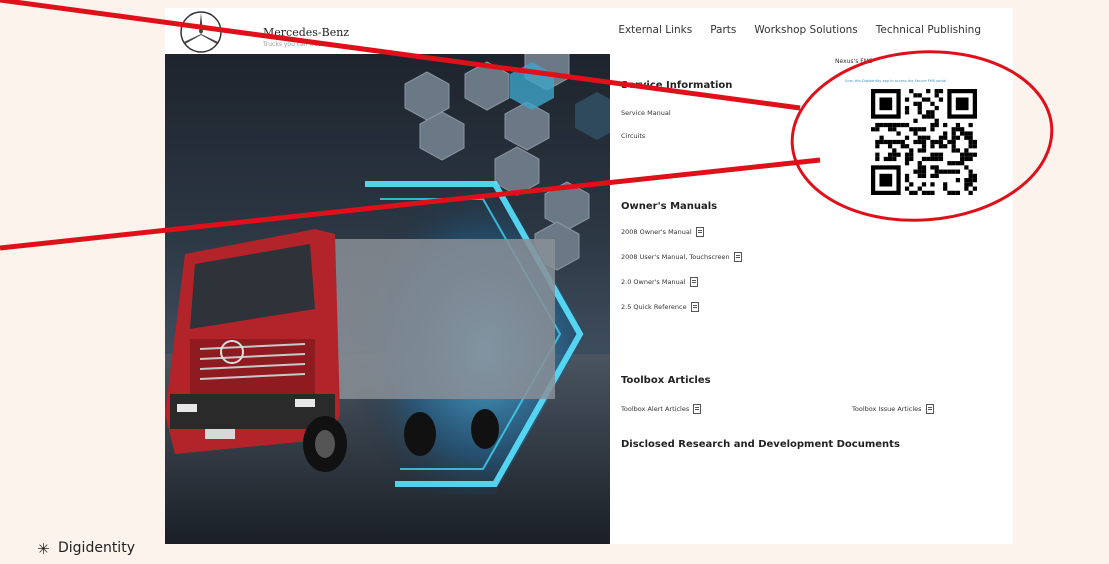  Describe the element at coordinates (656, 232) in the screenshot. I see `link-label: 2008 Owner's Manual` at that location.